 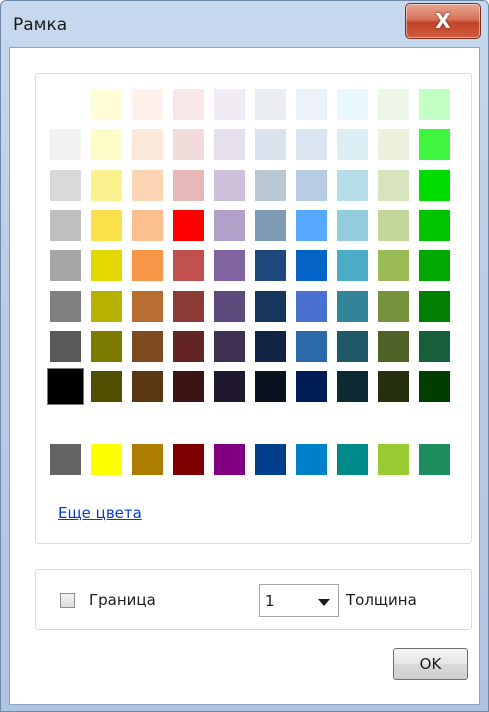 What do you see at coordinates (100, 513) in the screenshot?
I see `more-colors-link: Еще цвета` at bounding box center [100, 513].